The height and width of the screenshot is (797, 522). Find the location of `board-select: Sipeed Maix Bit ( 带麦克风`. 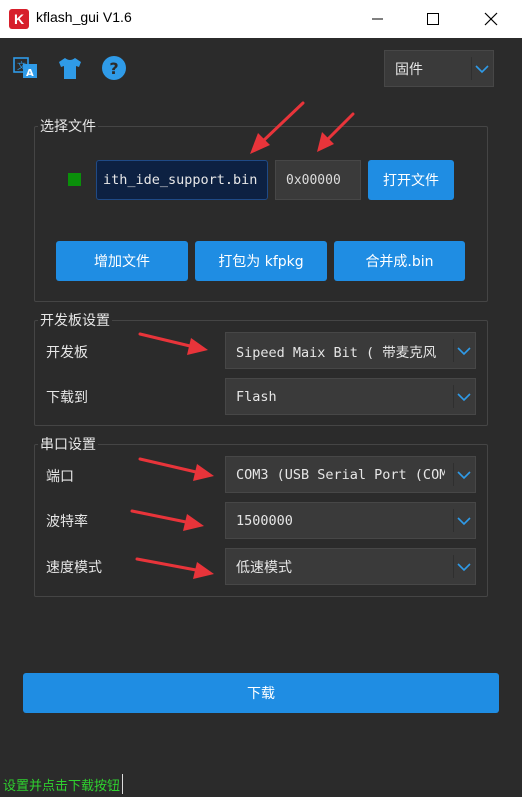

board-select: Sipeed Maix Bit ( 带麦克风 is located at coordinates (350, 350).